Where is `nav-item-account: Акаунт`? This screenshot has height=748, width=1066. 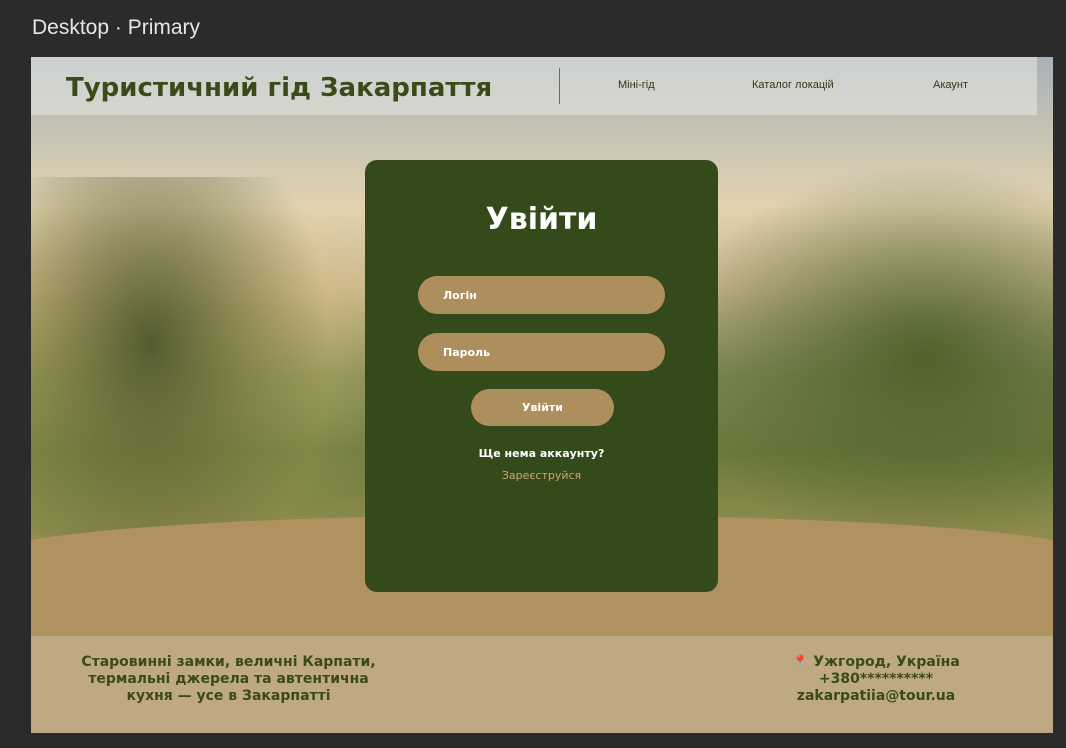
nav-item-account: Акаунт is located at coordinates (950, 85).